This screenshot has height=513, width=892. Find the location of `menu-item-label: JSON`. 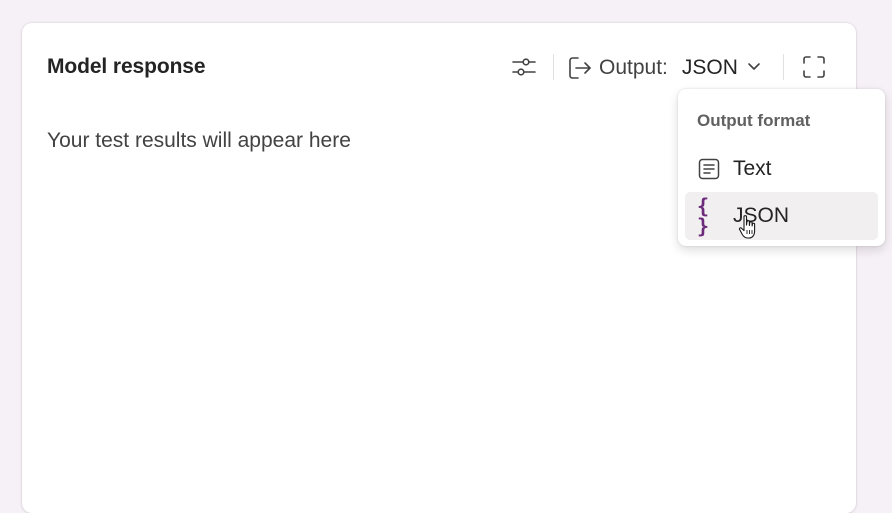

menu-item-label: JSON is located at coordinates (761, 215).